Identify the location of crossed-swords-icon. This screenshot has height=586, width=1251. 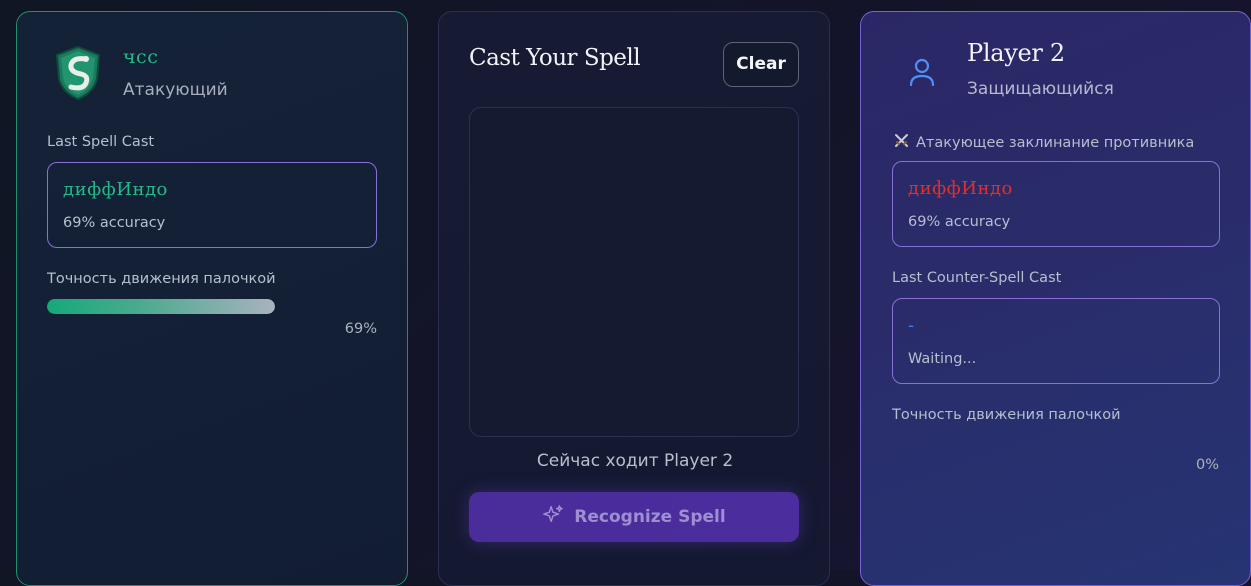
(901, 142).